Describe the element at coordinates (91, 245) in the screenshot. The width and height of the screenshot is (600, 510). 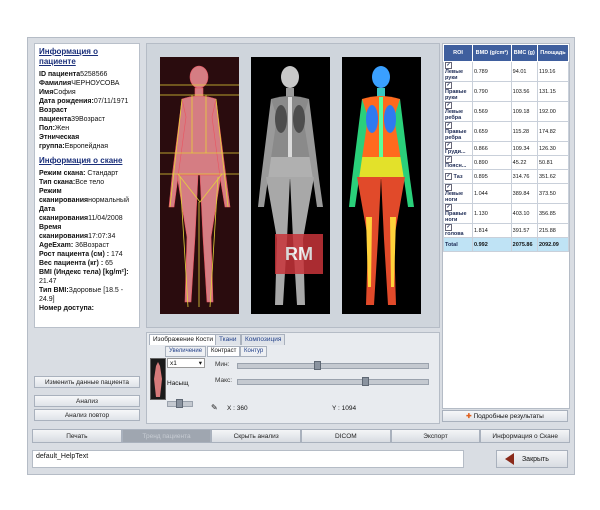
I see `scan-field-value: 36Возраст` at that location.